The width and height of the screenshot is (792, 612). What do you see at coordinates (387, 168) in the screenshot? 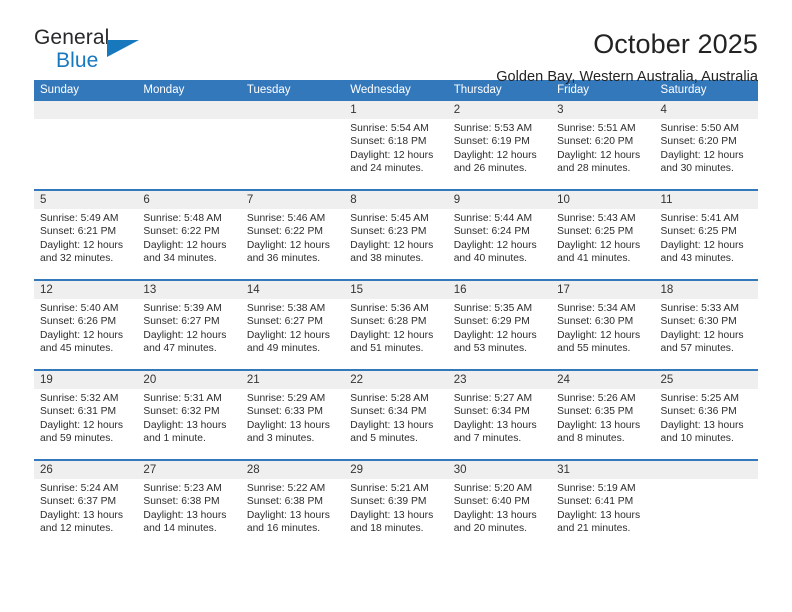
I see `daylight-text-line2: and 24 minutes.` at bounding box center [387, 168].